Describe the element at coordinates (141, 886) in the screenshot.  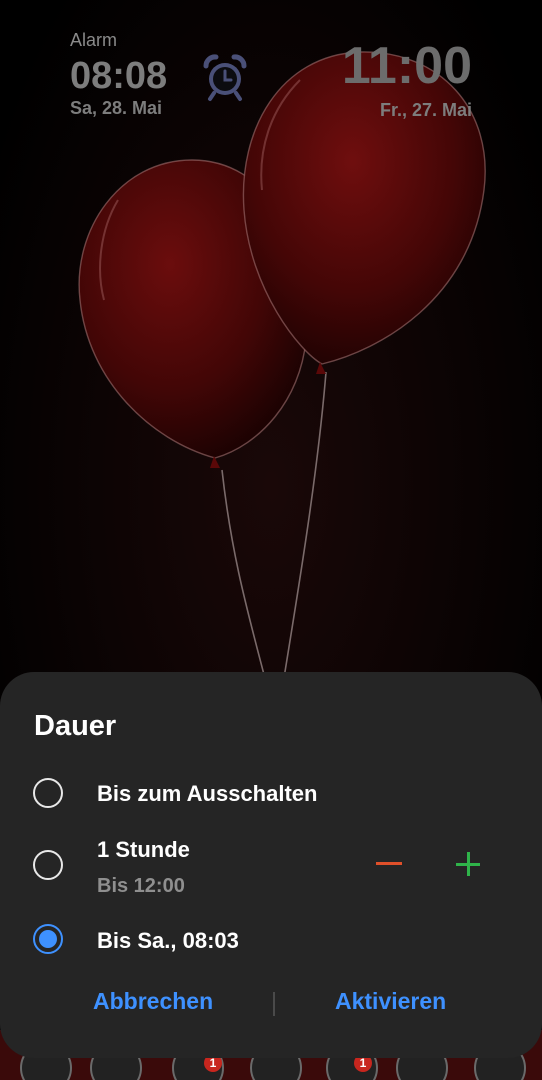
I see `option-sublabel: Bis 12:00` at that location.